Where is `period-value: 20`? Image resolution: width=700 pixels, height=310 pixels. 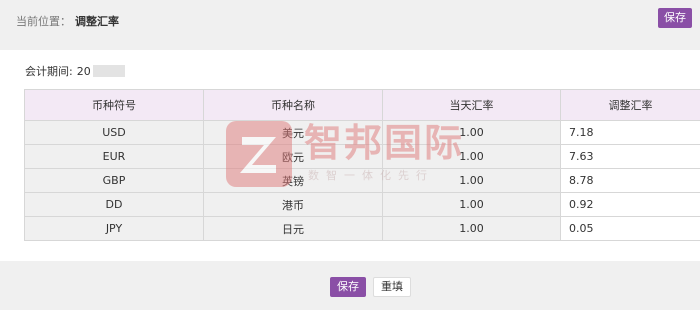
period-value: 20 is located at coordinates (83, 71).